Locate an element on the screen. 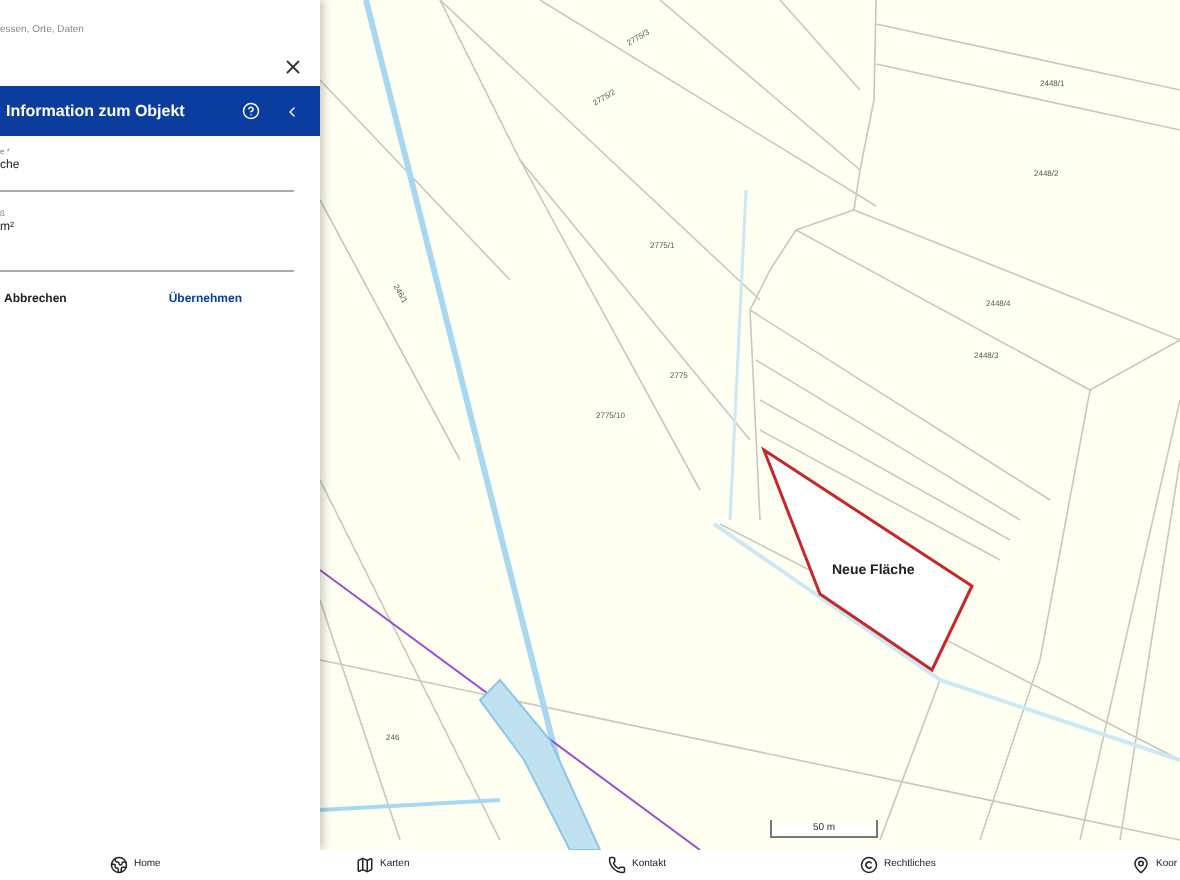 Image resolution: width=1180 pixels, height=880 pixels. panel-title: Information zum Objekt is located at coordinates (96, 111).